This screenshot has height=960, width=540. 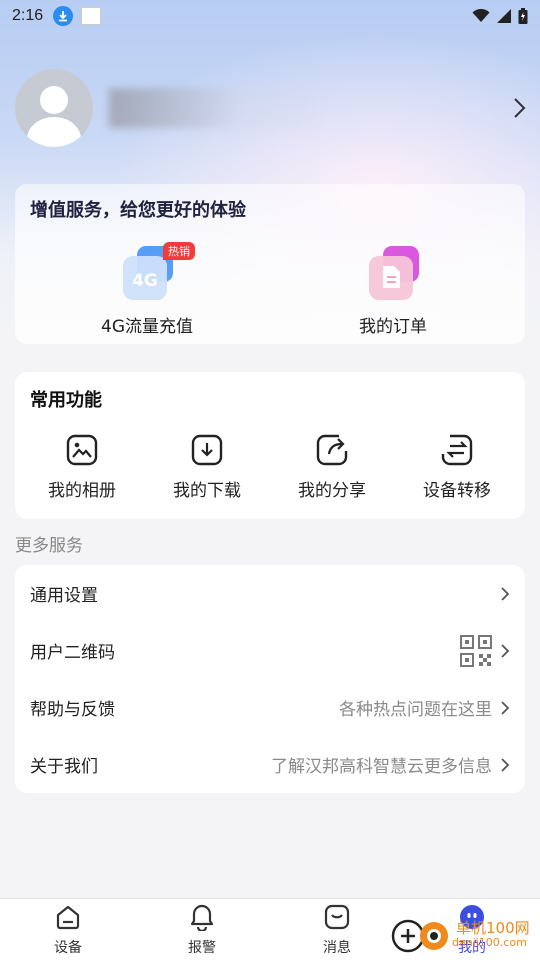 What do you see at coordinates (472, 930) in the screenshot?
I see `tab-mine: 我的` at bounding box center [472, 930].